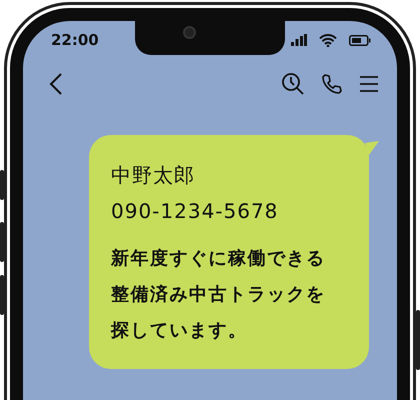 The image size is (420, 400). What do you see at coordinates (360, 40) in the screenshot?
I see `battery-icon` at bounding box center [360, 40].